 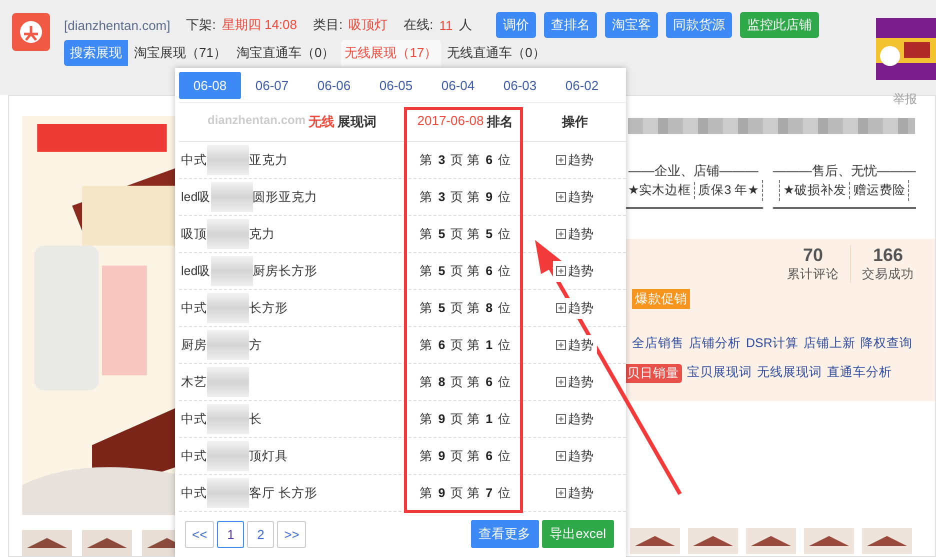 What do you see at coordinates (255, 345) in the screenshot?
I see `keyword-text: 方` at bounding box center [255, 345].